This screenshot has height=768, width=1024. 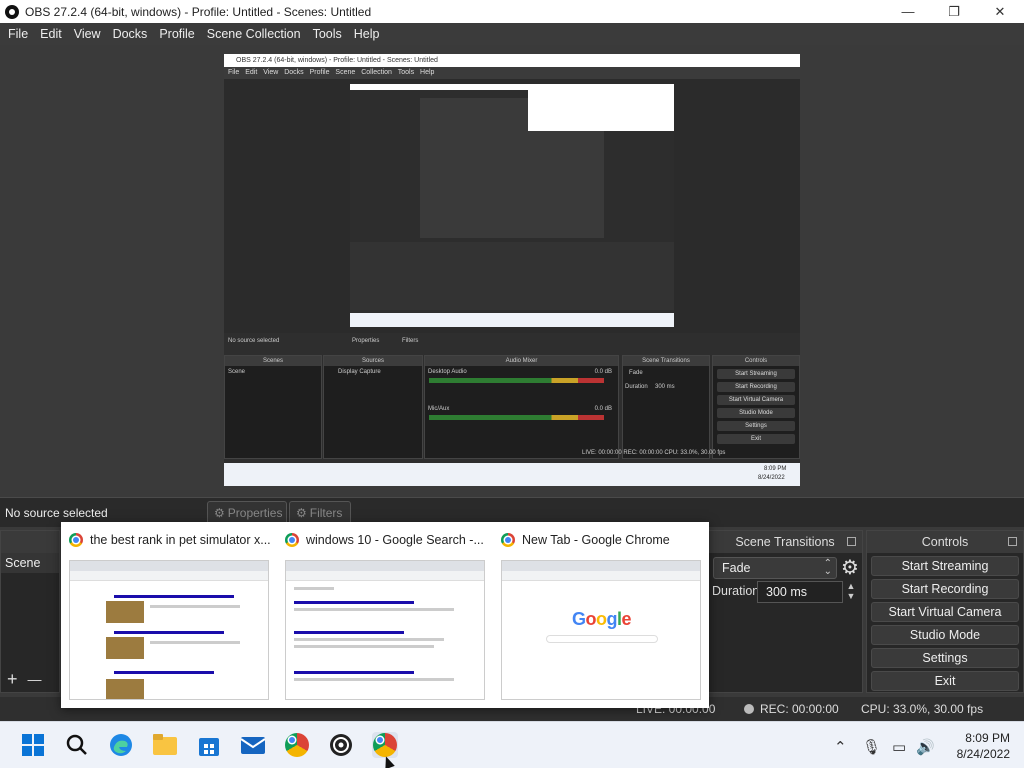 I want to click on obs-icon, so click(x=341, y=745).